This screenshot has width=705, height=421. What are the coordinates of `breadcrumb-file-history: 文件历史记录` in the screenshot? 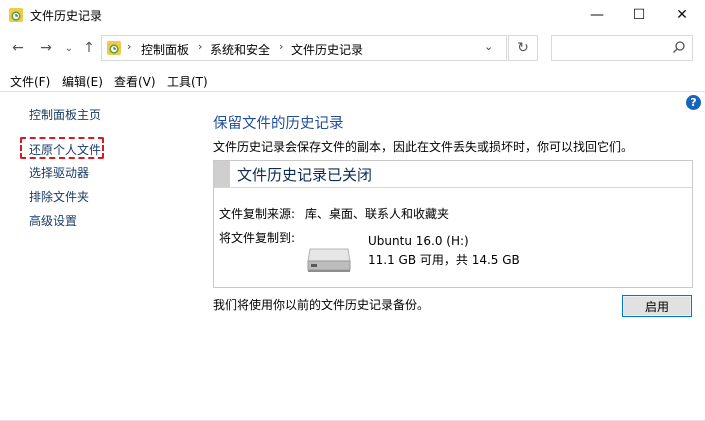 It's located at (327, 49).